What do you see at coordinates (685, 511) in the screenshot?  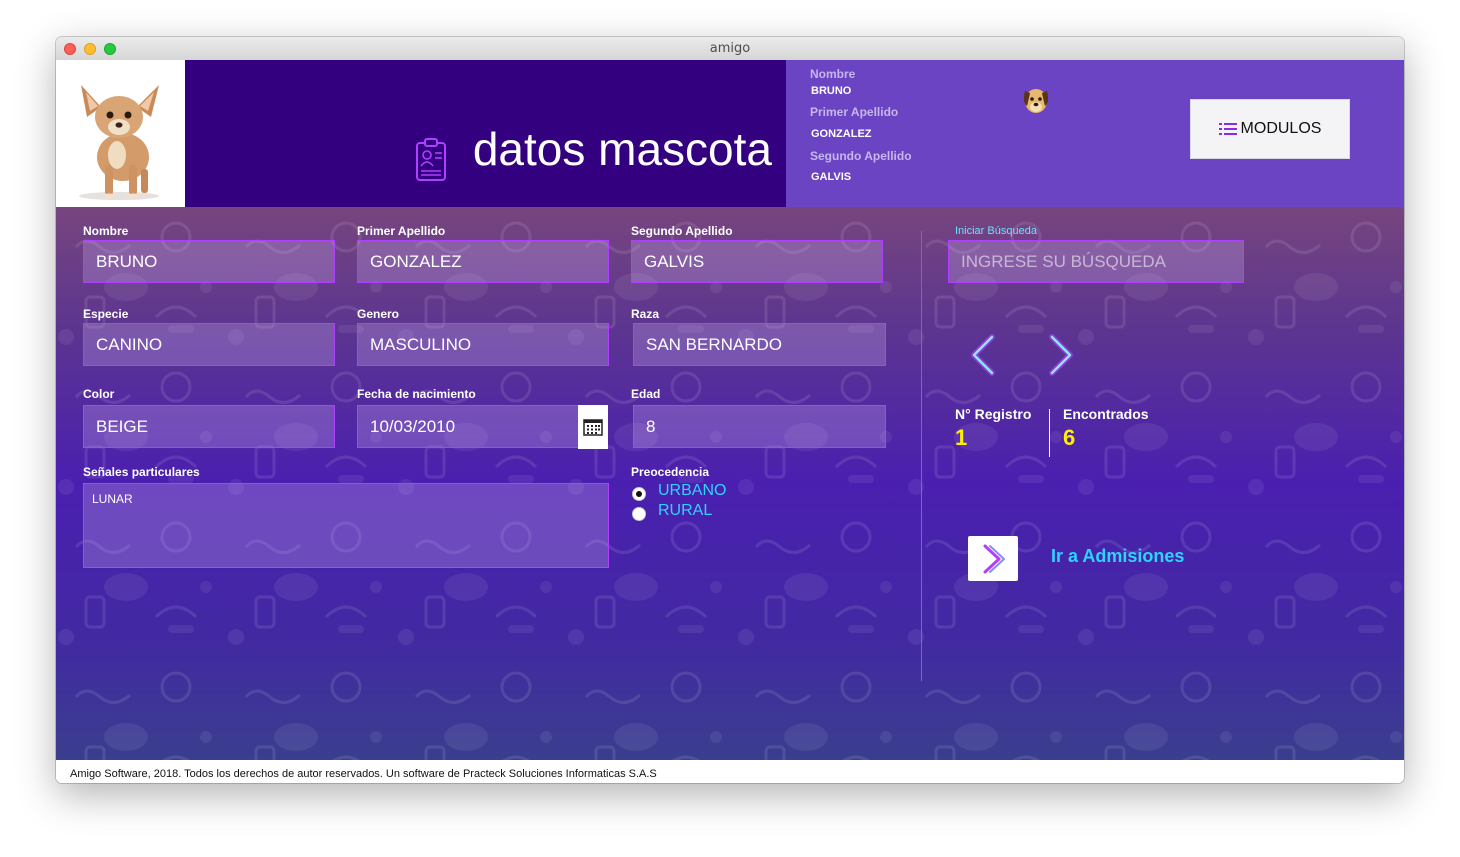 I see `procedencia-rural-label: RURAL` at bounding box center [685, 511].